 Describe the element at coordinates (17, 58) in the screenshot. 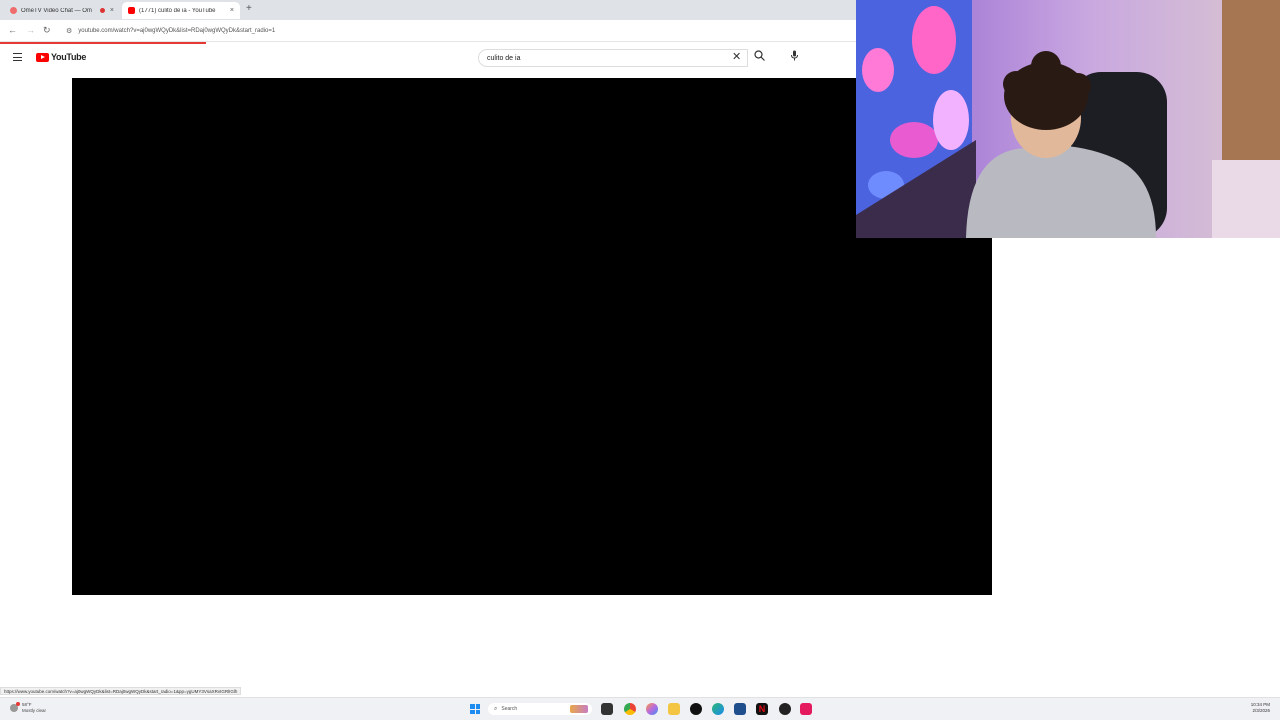

I see `menu-icon` at that location.